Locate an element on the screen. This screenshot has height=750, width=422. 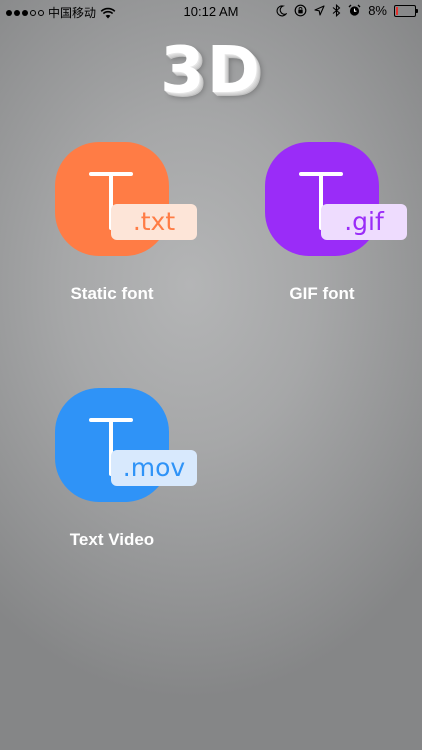
battery-icon is located at coordinates (406, 10).